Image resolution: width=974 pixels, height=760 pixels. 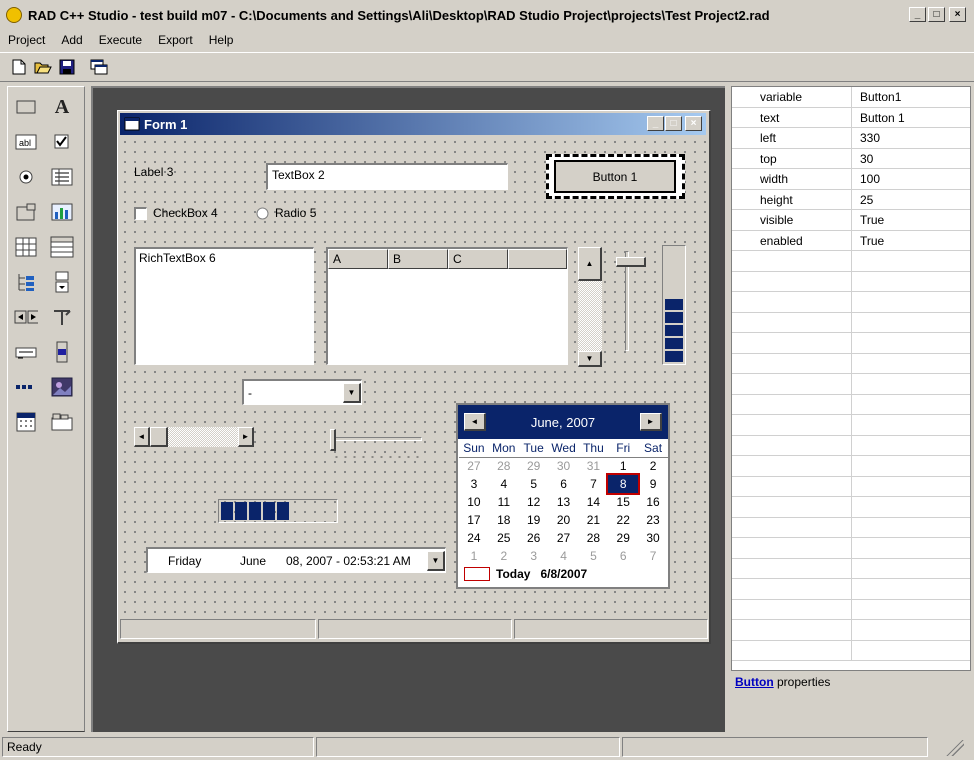 What do you see at coordinates (590, 307) in the screenshot?
I see `vertical-scrollbar: ▲ ▼` at bounding box center [590, 307].